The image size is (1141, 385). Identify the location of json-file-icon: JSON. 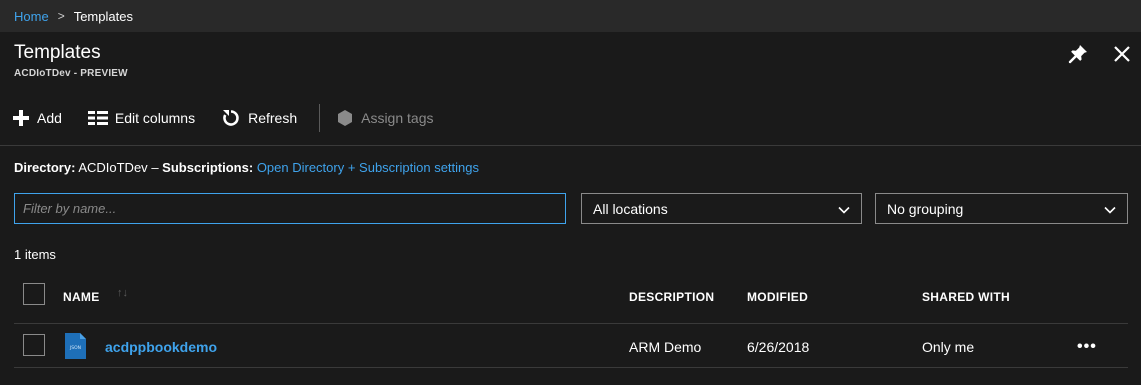
(75, 346).